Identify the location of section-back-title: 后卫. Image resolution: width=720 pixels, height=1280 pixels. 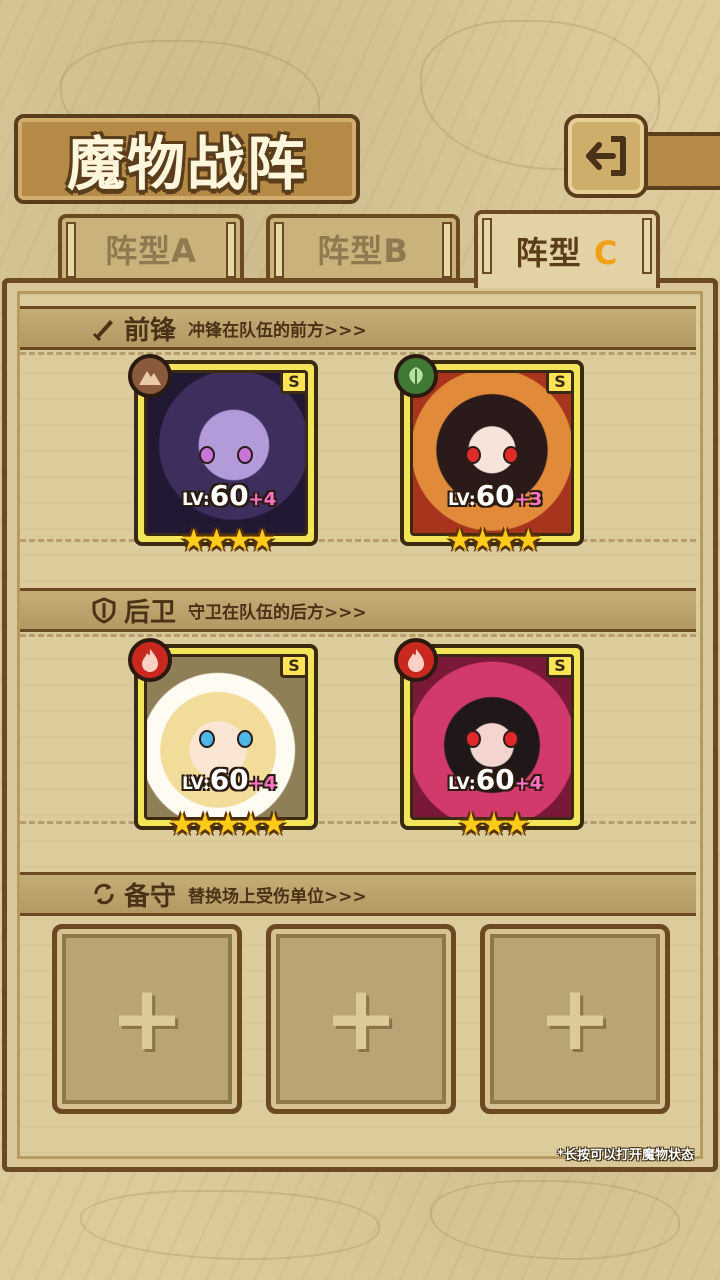
(150, 612).